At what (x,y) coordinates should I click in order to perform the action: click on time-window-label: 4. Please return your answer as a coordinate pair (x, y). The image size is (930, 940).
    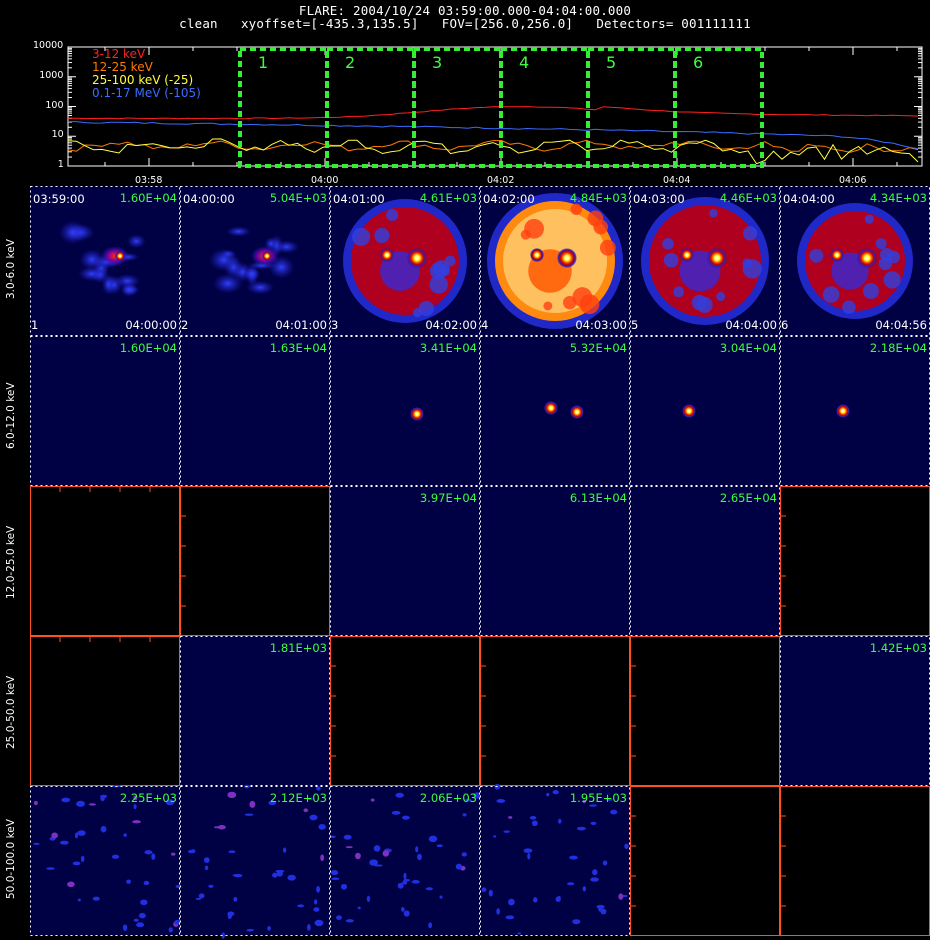
    Looking at the image, I should click on (524, 62).